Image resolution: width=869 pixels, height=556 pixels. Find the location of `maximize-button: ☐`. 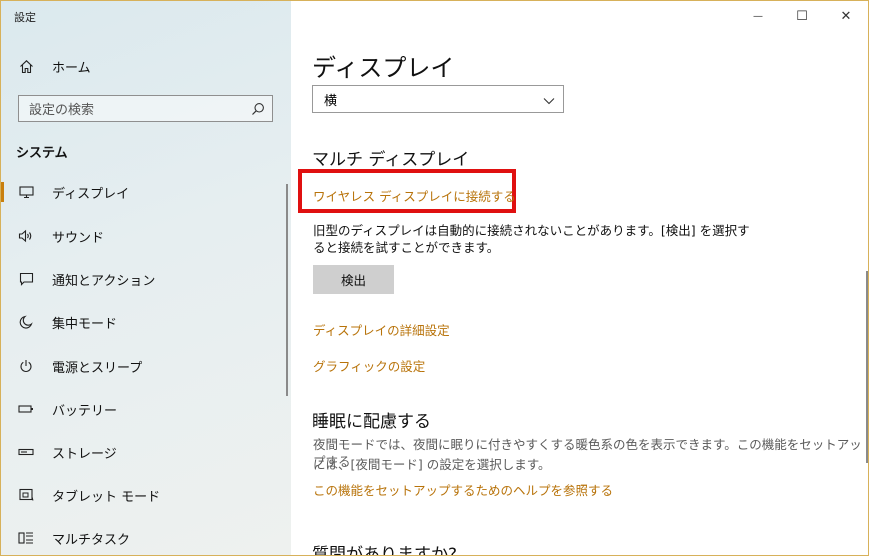

maximize-button: ☐ is located at coordinates (802, 16).